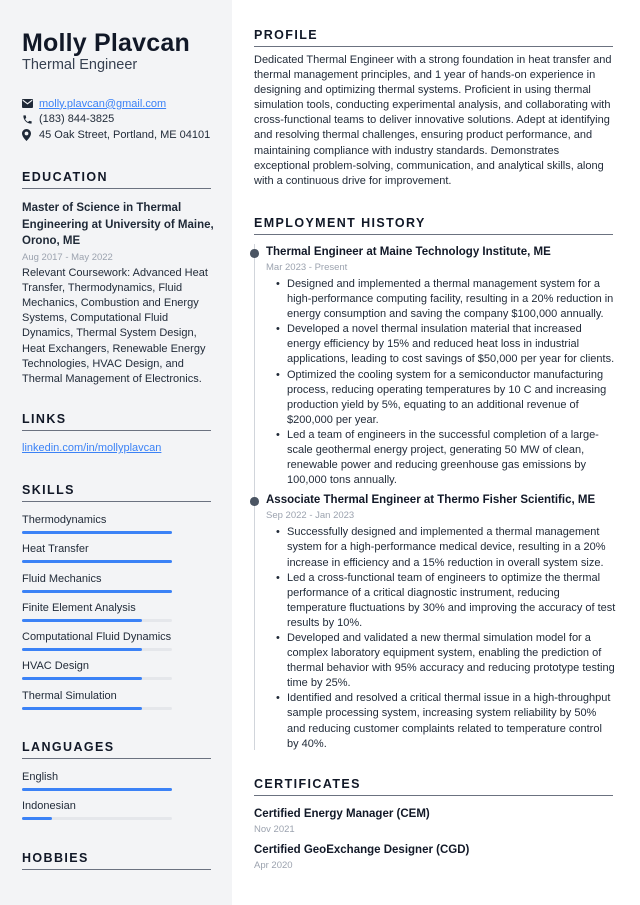 The height and width of the screenshot is (905, 640). What do you see at coordinates (433, 786) in the screenshot?
I see `certificates-heading: CERTIFICATES` at bounding box center [433, 786].